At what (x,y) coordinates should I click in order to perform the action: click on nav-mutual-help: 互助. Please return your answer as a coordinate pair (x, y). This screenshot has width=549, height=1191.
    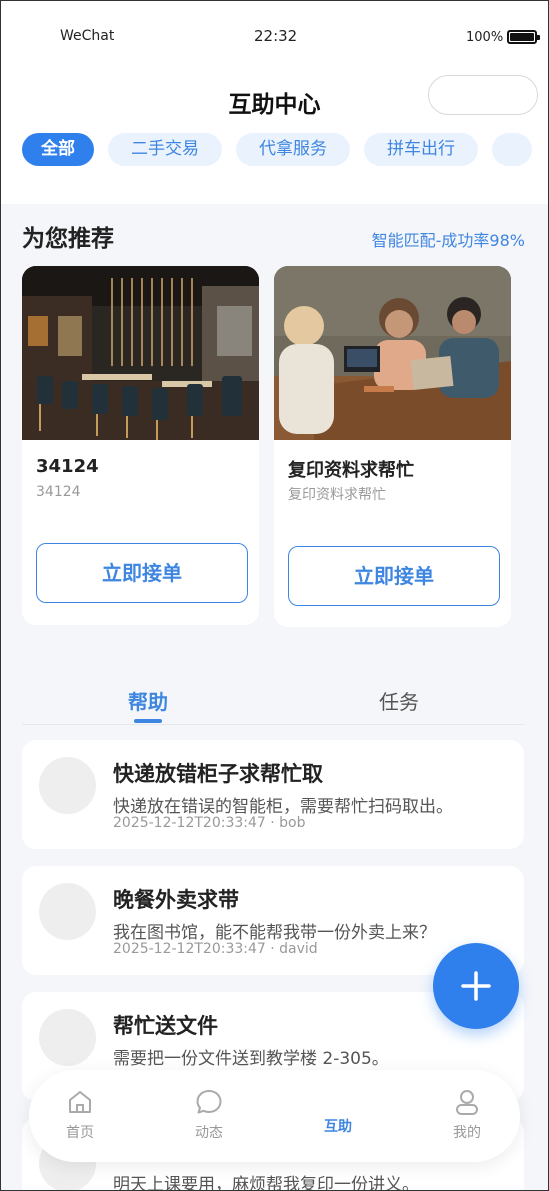
    Looking at the image, I should click on (338, 1126).